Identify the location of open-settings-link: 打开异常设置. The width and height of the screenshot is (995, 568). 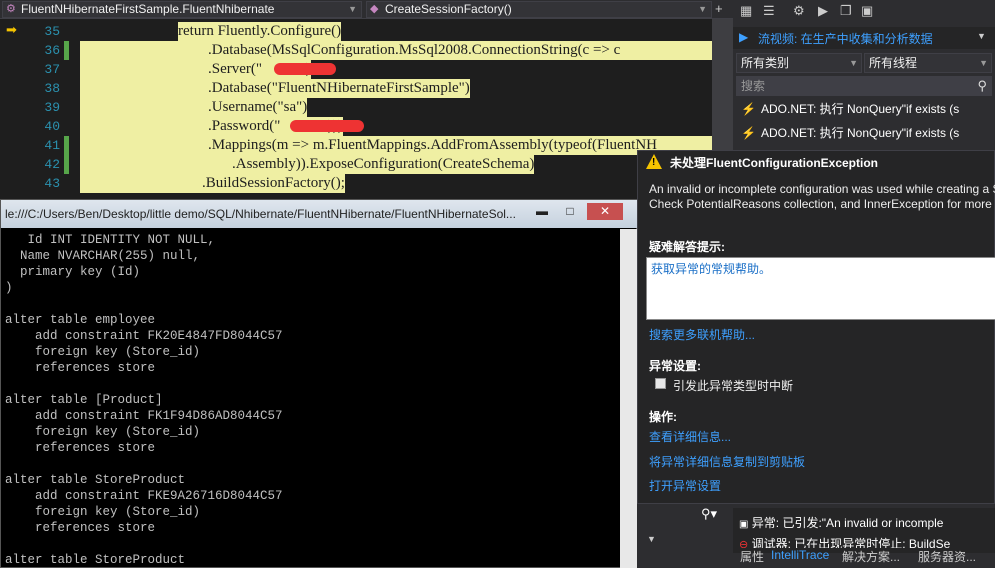
(685, 485).